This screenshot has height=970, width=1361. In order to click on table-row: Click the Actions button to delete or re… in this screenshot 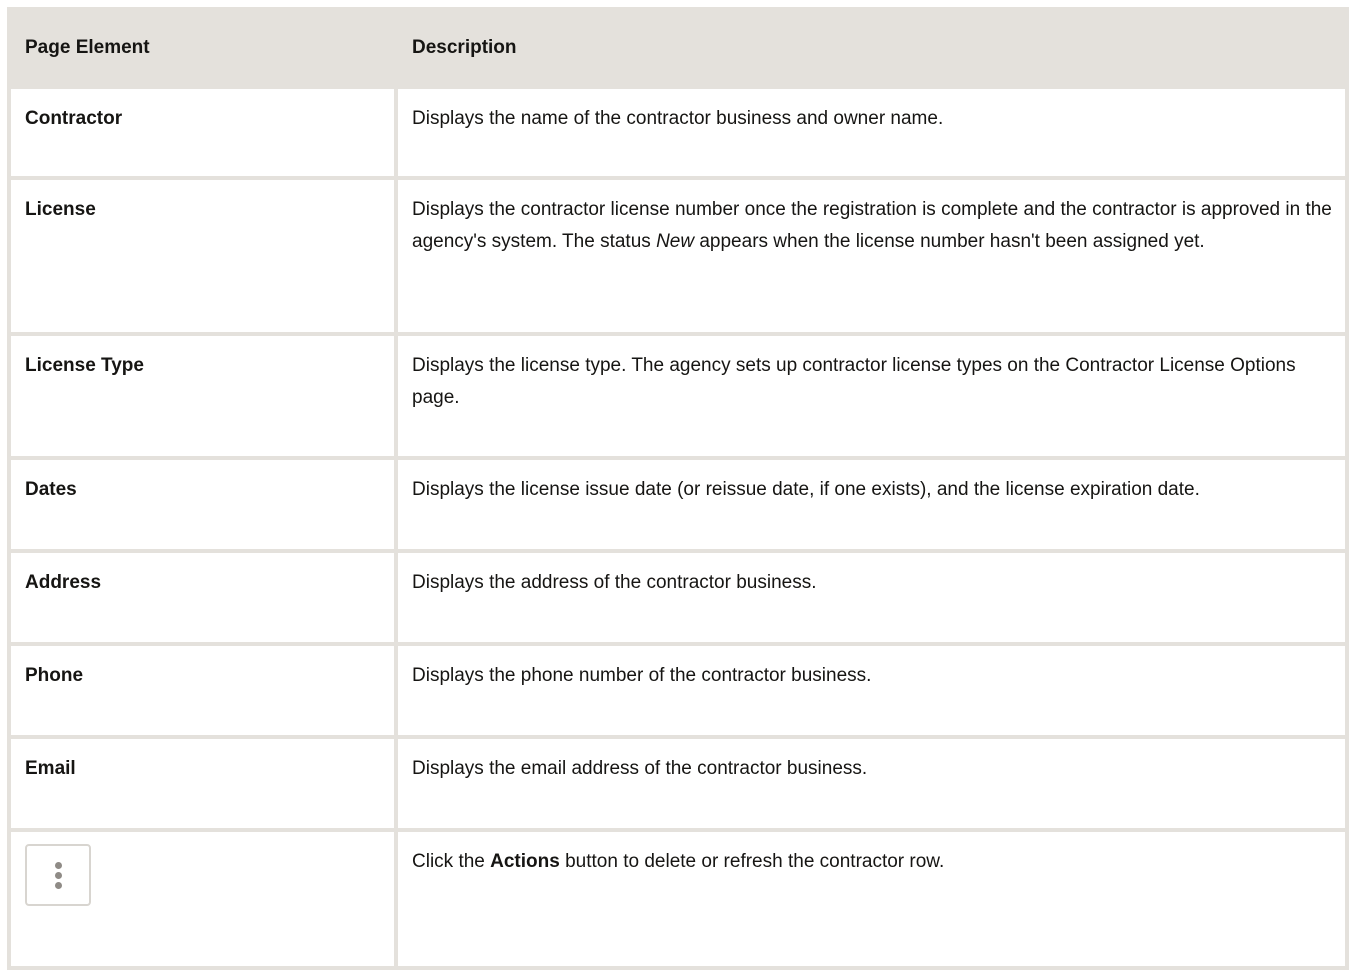, I will do `click(678, 899)`.